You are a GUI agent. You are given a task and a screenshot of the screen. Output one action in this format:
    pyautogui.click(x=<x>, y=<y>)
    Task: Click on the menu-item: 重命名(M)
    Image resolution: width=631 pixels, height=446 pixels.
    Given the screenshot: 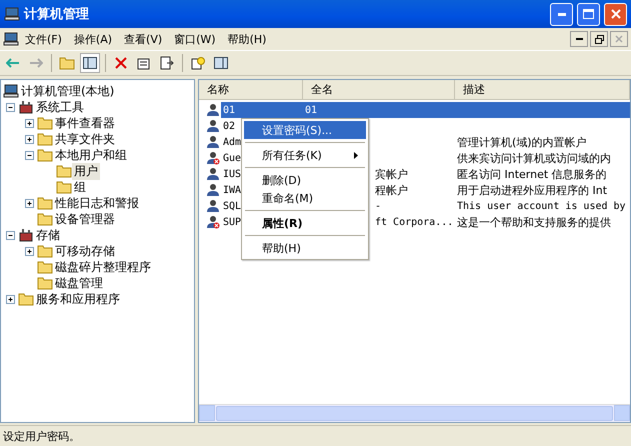 What is the action you would take?
    pyautogui.click(x=305, y=201)
    